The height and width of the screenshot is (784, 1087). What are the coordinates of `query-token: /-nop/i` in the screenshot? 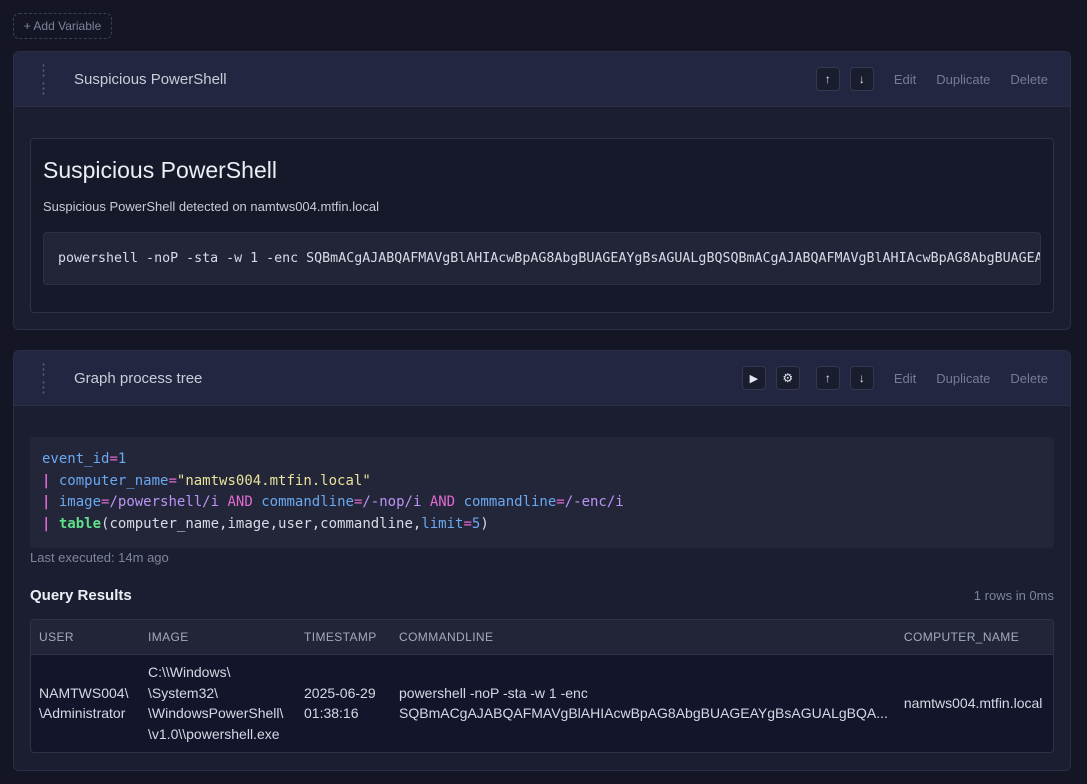 It's located at (392, 502).